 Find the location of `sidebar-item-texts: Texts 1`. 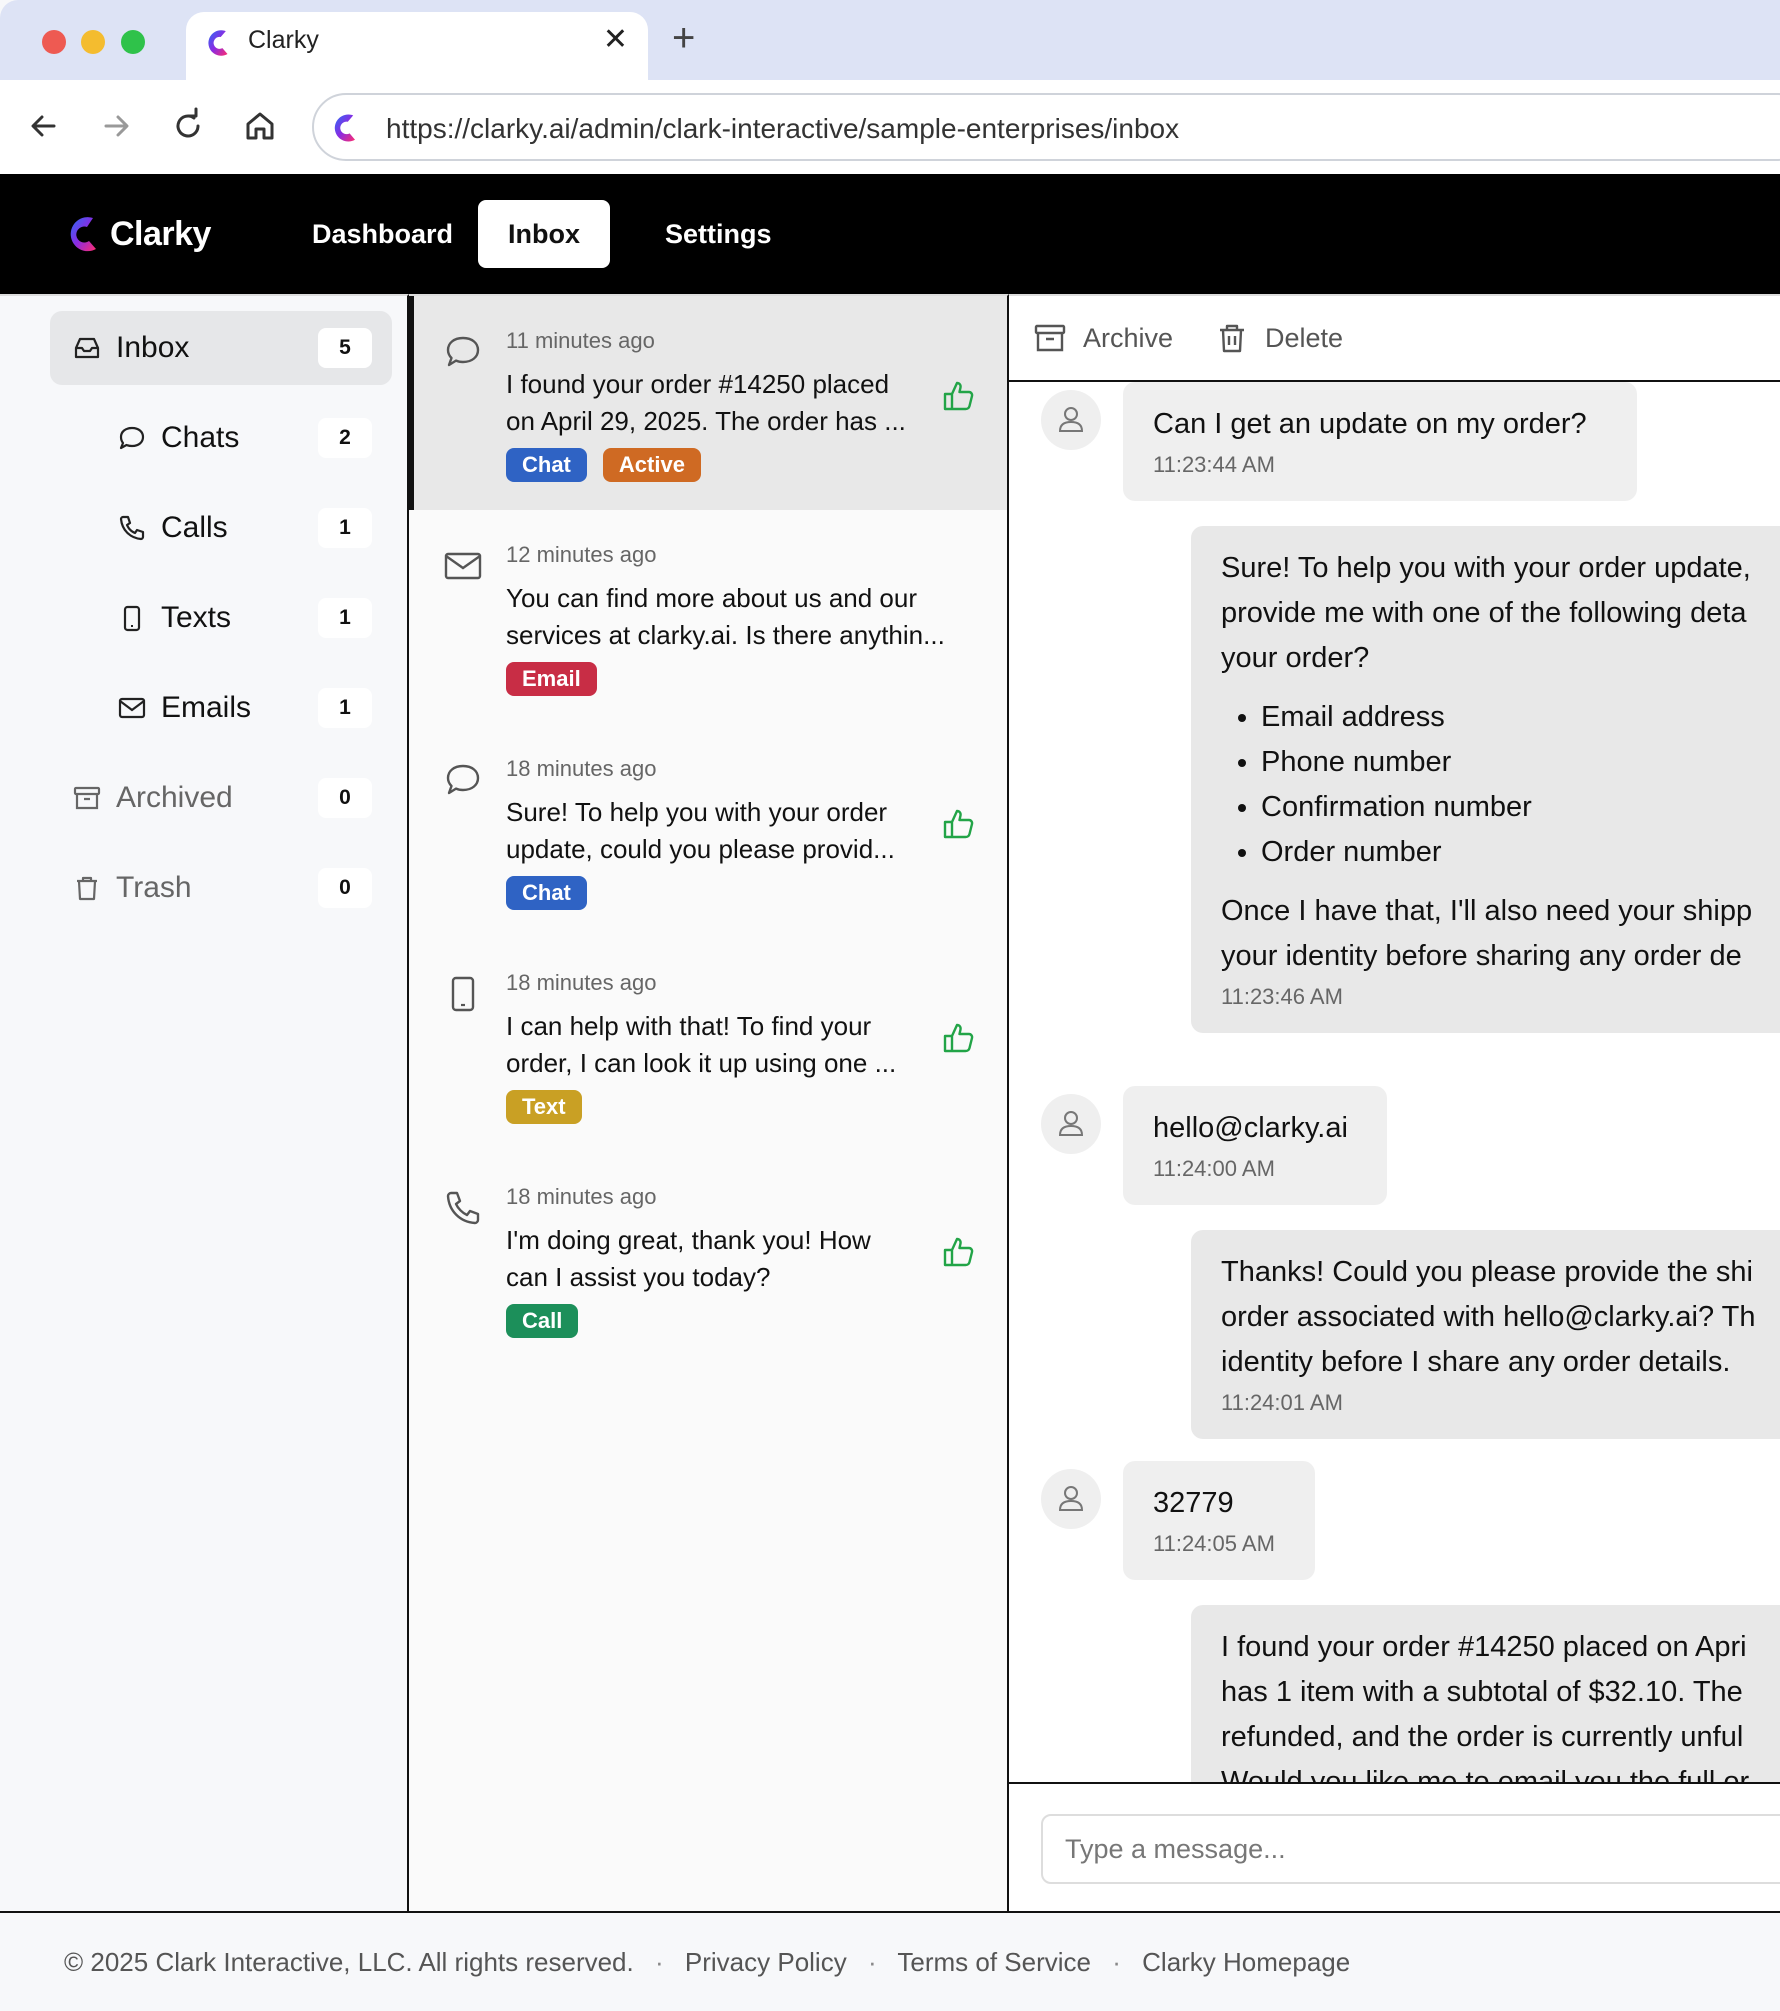

sidebar-item-texts: Texts 1 is located at coordinates (221, 618).